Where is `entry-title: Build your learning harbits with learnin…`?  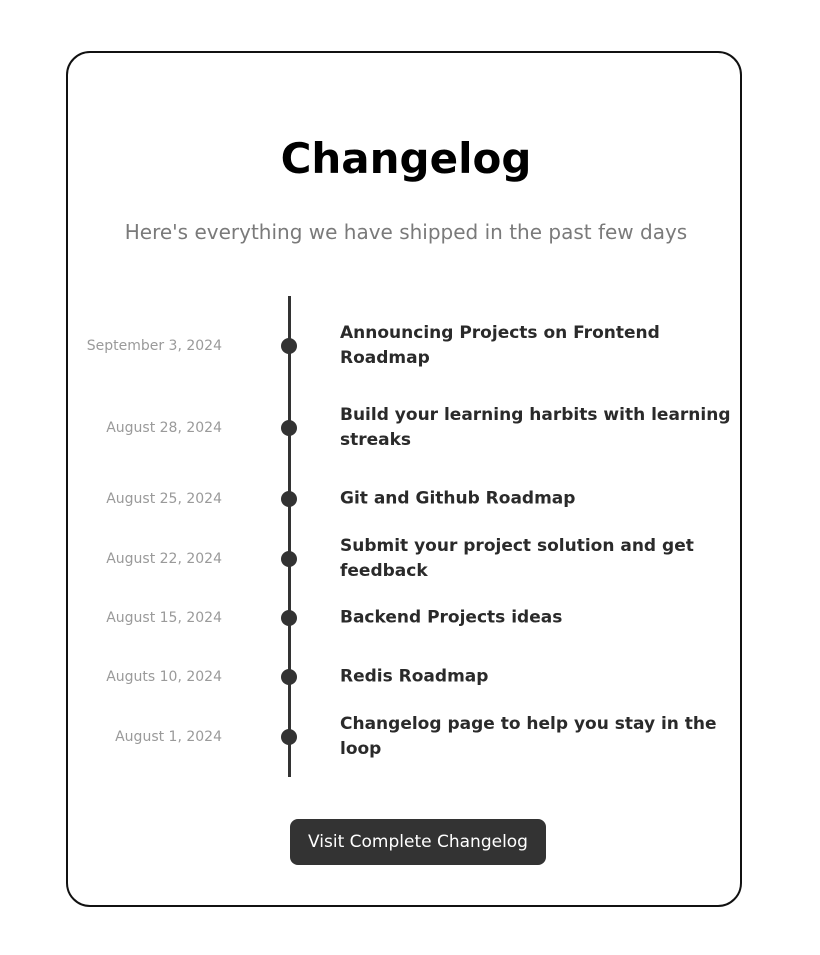
entry-title: Build your learning harbits with learnin… is located at coordinates (540, 428).